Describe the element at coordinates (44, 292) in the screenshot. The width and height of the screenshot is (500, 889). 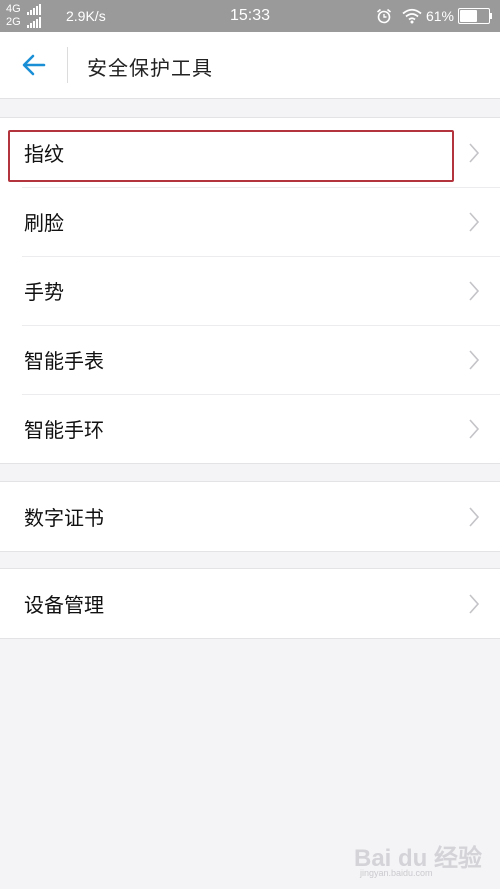
I see `item-label: 手势` at that location.